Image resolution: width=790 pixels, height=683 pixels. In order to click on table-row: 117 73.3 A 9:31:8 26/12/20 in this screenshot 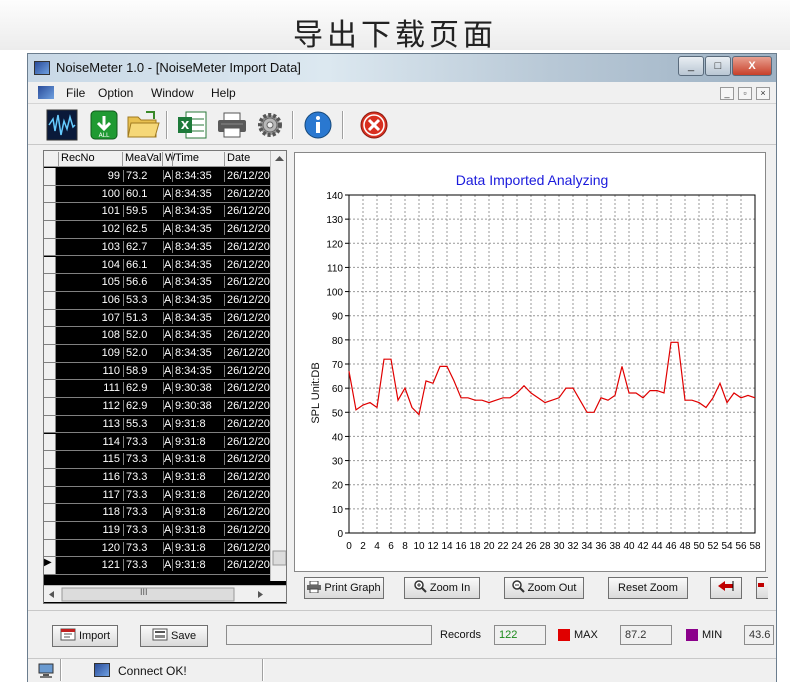, I will do `click(157, 495)`.